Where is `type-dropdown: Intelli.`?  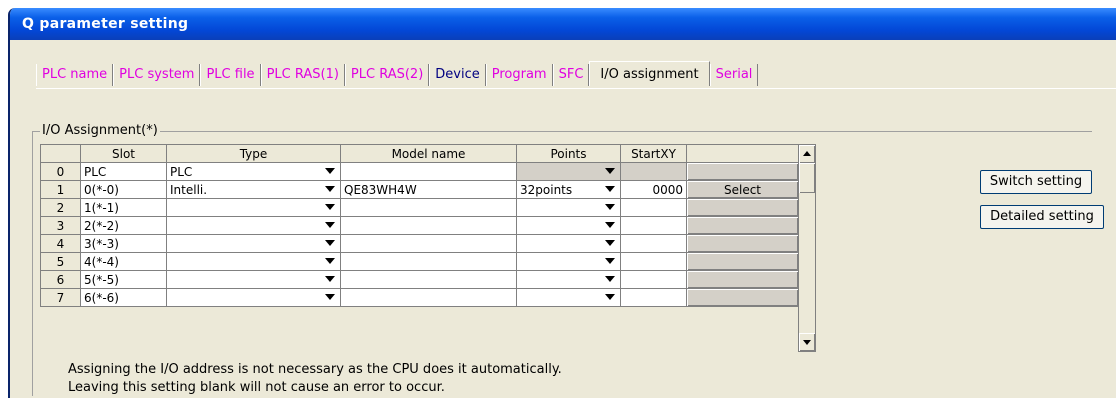
type-dropdown: Intelli. is located at coordinates (253, 189).